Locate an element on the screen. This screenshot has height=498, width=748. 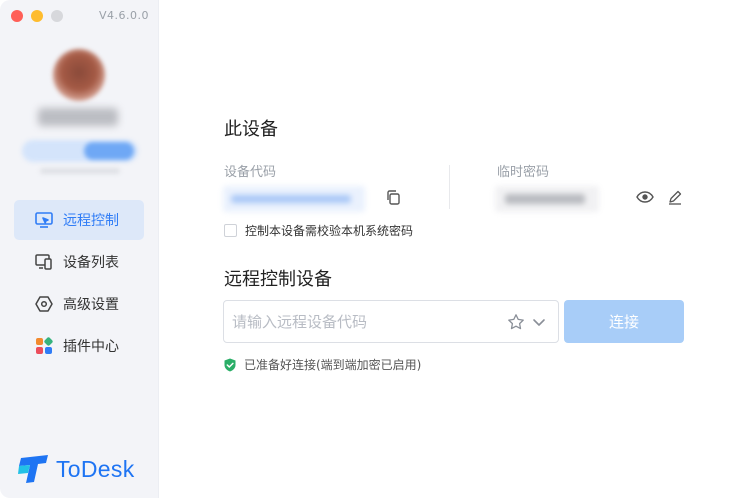
chevron-down-icon is located at coordinates (539, 322).